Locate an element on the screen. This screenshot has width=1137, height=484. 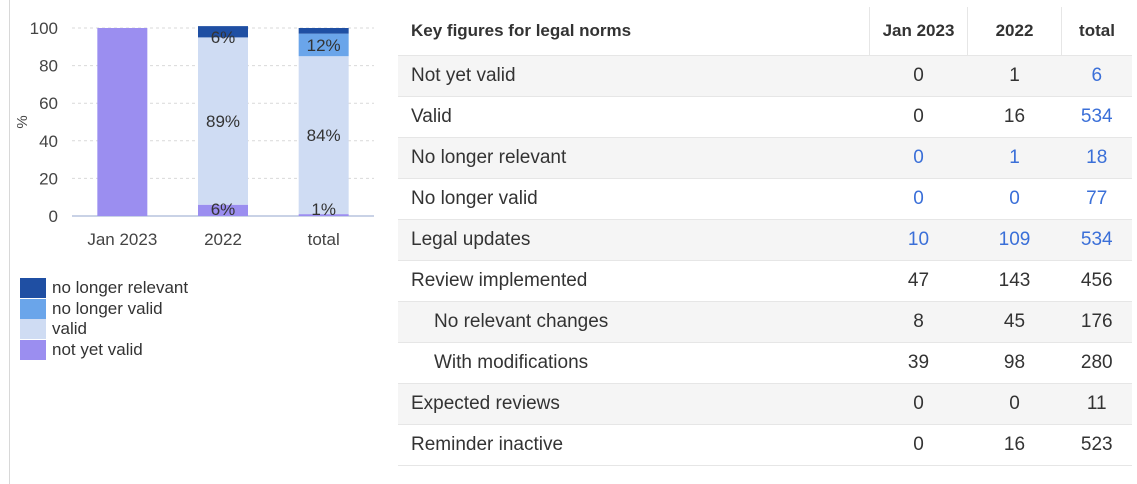
row-label: With modifications is located at coordinates (634, 363).